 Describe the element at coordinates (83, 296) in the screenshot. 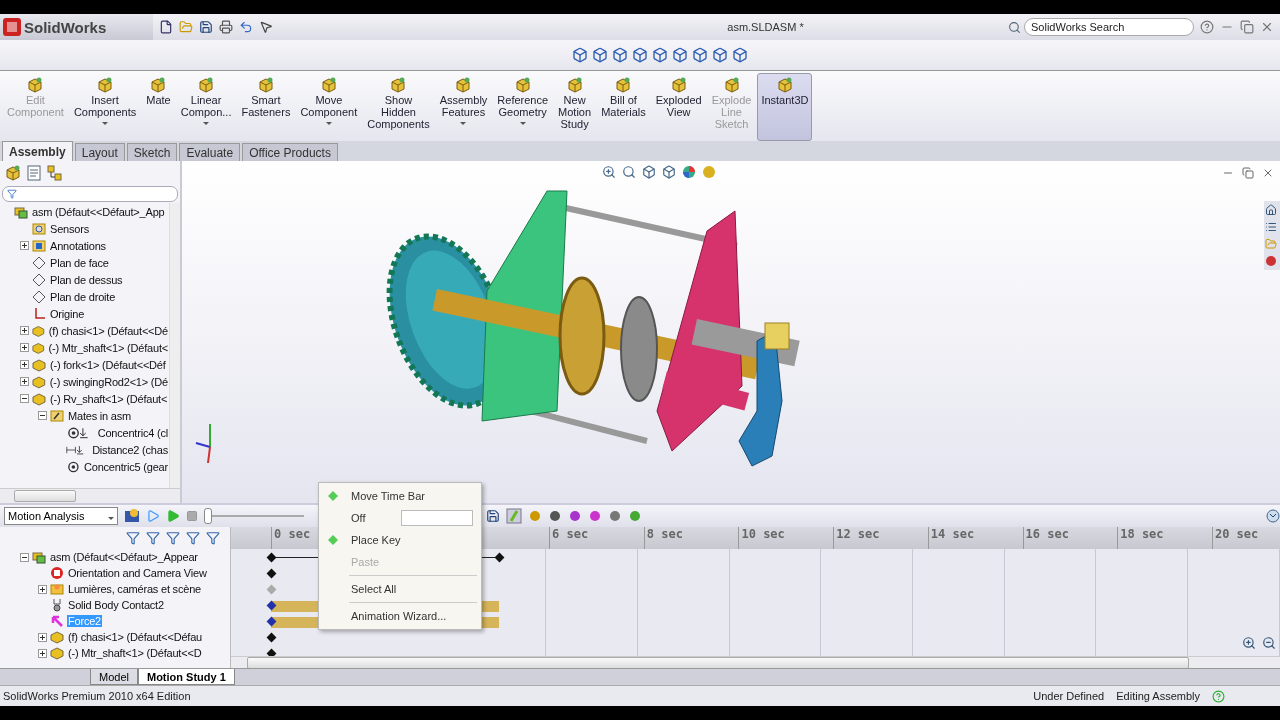

I see `tree-item: Plan de droite` at that location.